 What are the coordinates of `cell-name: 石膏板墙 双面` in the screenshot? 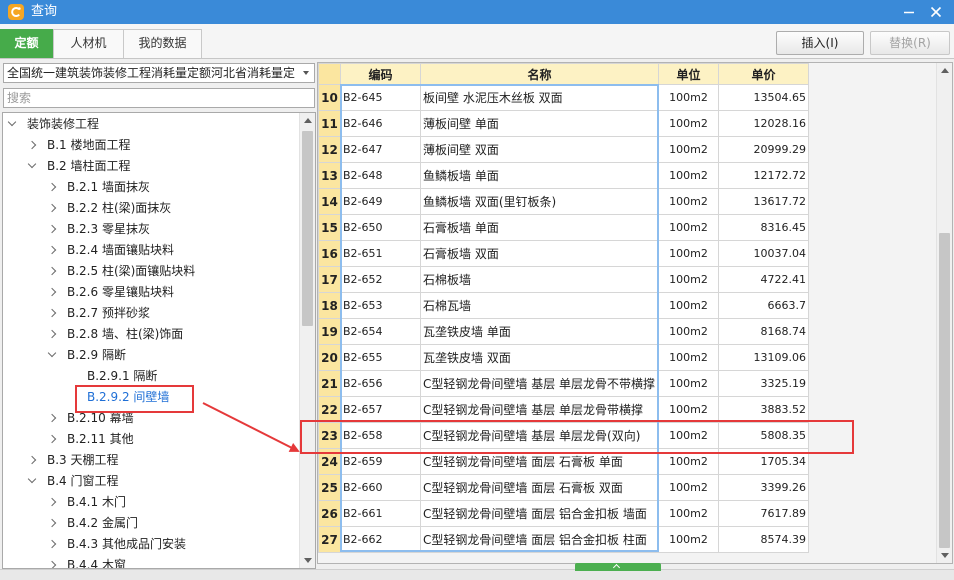 It's located at (539, 253).